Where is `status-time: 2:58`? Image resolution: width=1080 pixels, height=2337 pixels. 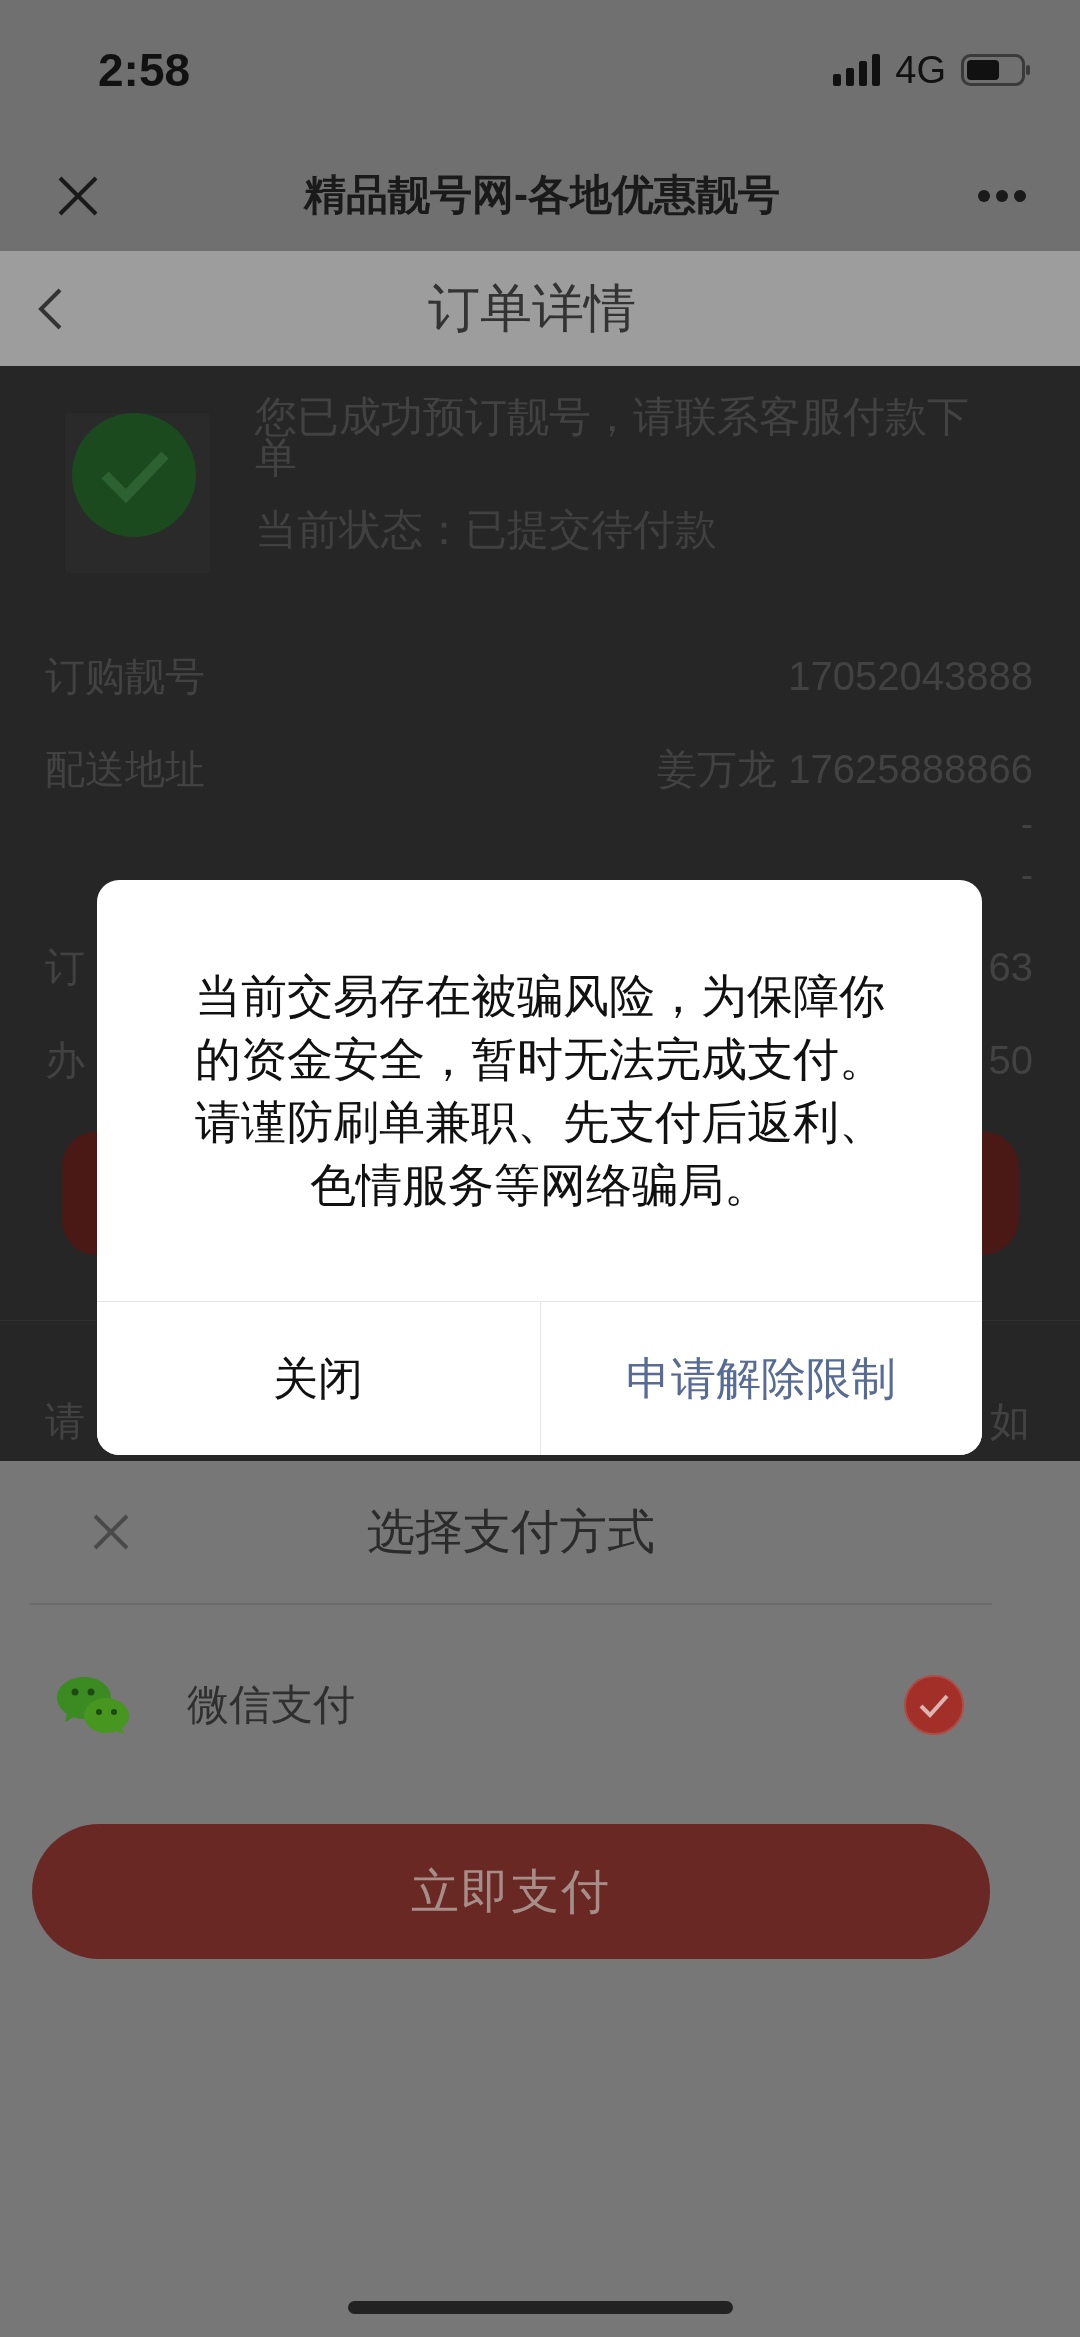 status-time: 2:58 is located at coordinates (144, 70).